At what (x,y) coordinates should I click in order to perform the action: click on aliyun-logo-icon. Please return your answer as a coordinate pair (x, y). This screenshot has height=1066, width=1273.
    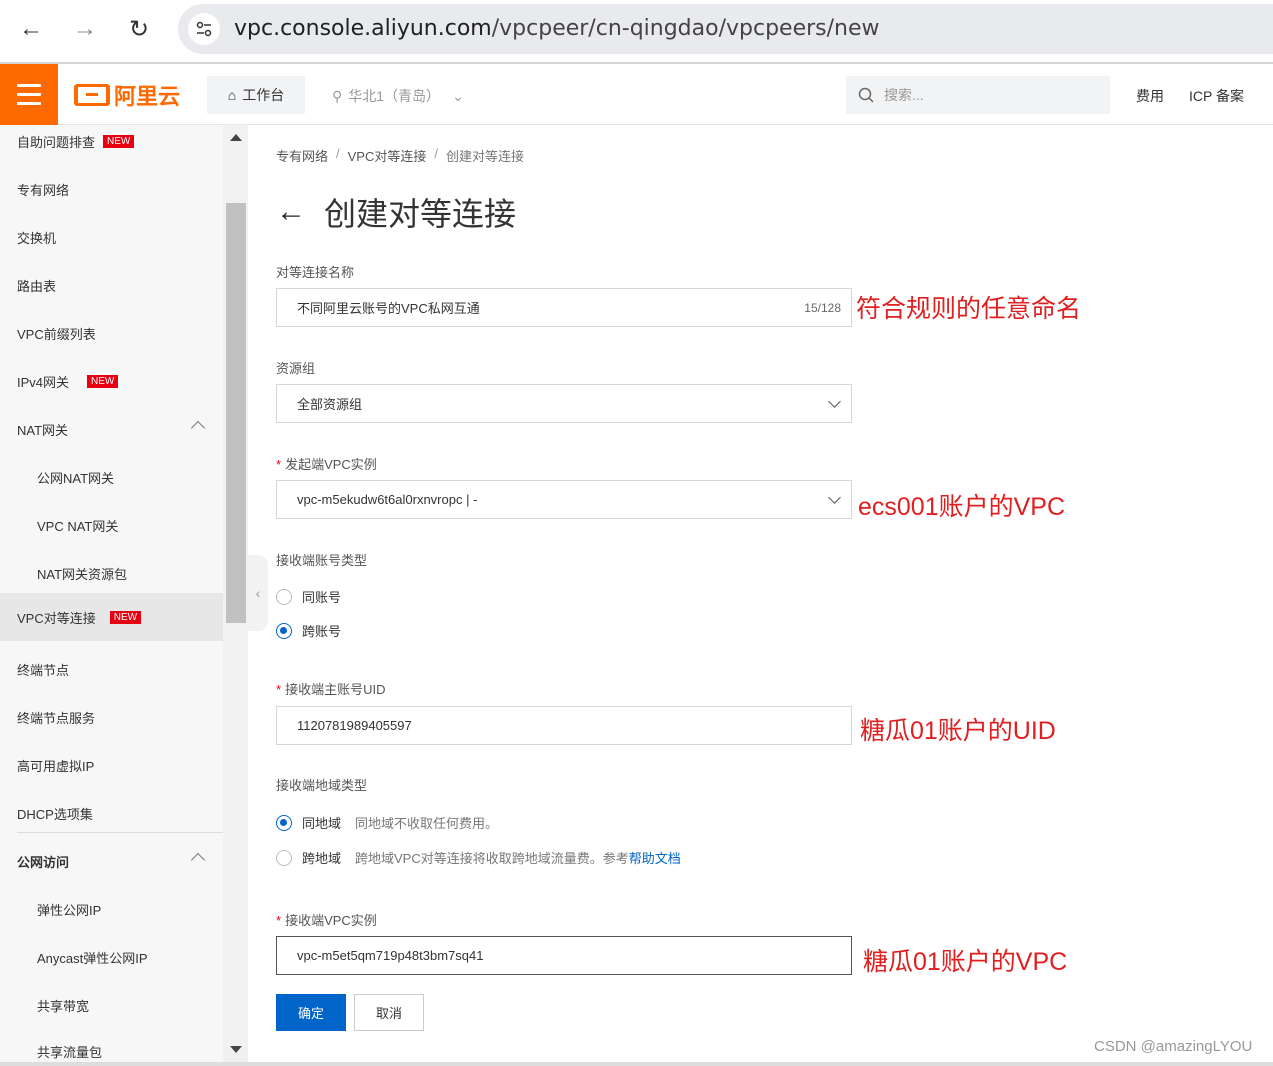
    Looking at the image, I should click on (92, 95).